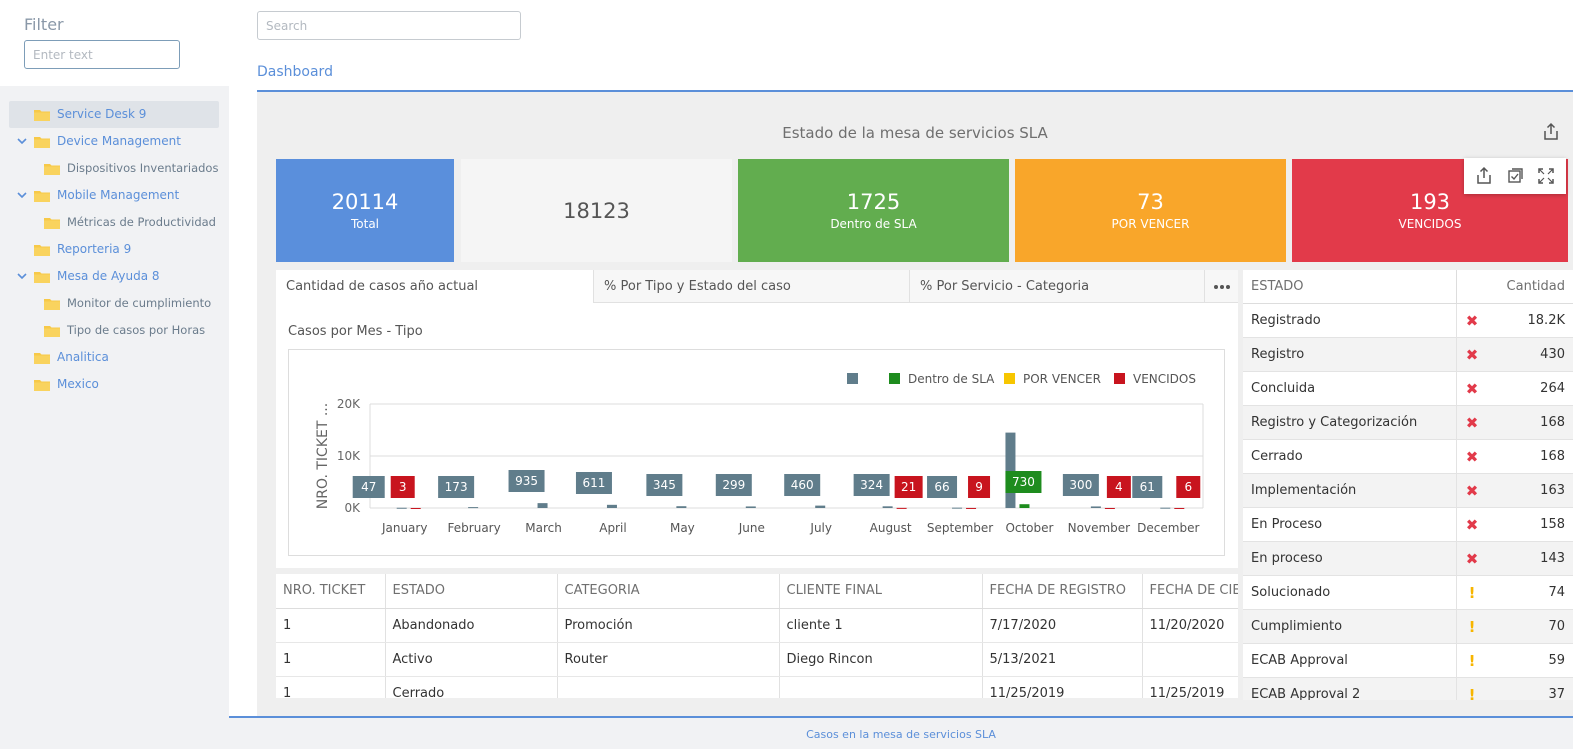 The width and height of the screenshot is (1573, 749). What do you see at coordinates (114, 195) in the screenshot?
I see `tree-item-mobile-management: Mobile Management` at bounding box center [114, 195].